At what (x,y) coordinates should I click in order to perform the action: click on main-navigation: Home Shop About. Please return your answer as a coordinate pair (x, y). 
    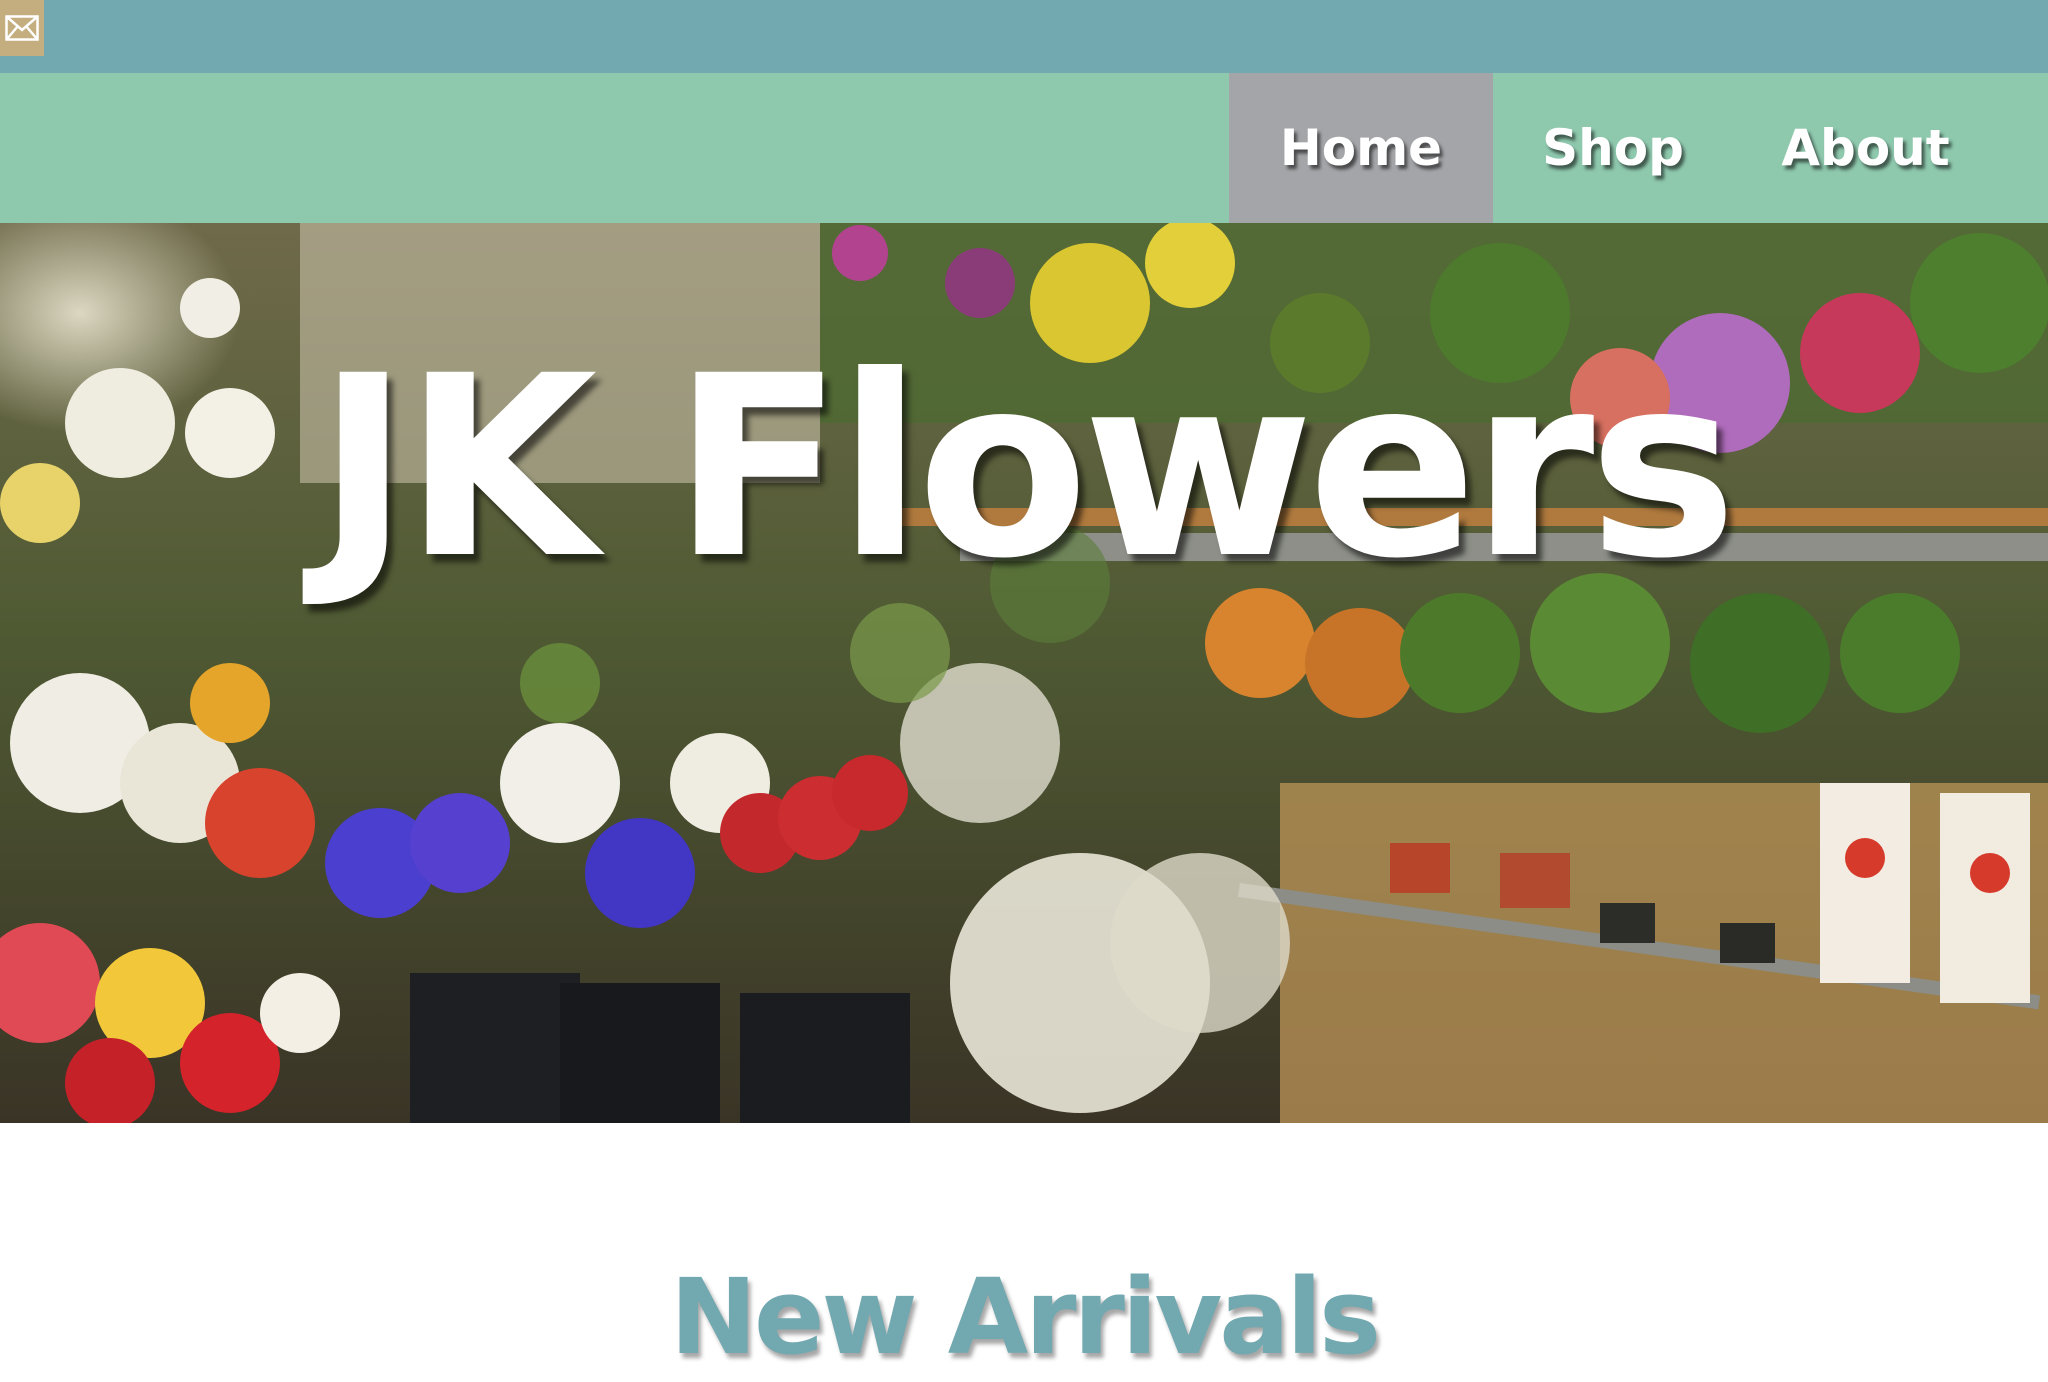
    Looking at the image, I should click on (1024, 148).